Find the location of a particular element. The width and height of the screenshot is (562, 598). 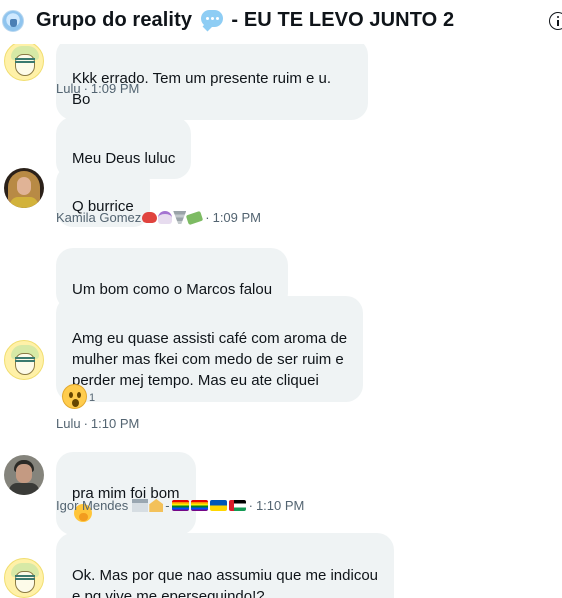

reaction-count: 1 is located at coordinates (92, 397).